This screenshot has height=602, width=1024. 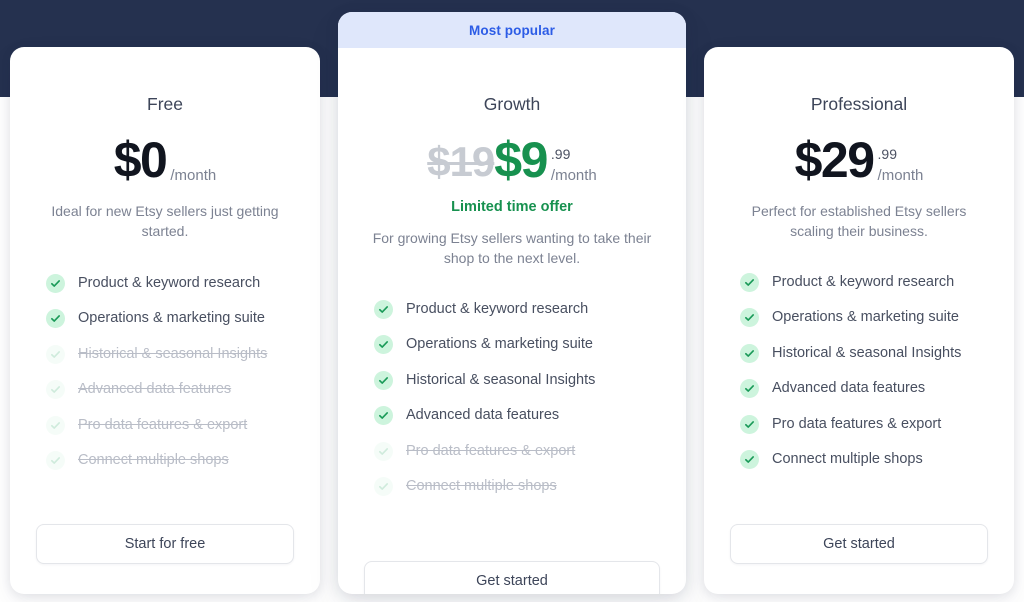 What do you see at coordinates (140, 160) in the screenshot?
I see `price-amount-free: $0` at bounding box center [140, 160].